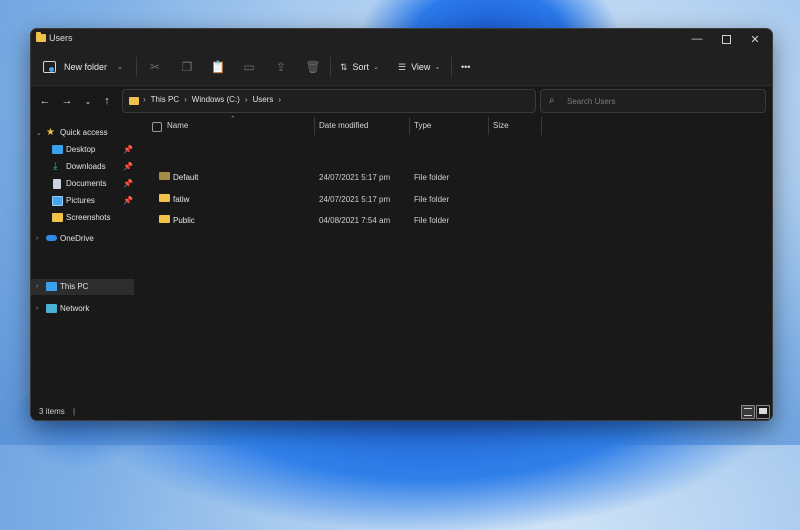 The height and width of the screenshot is (530, 800). I want to click on search-placeholder: Search Users, so click(591, 101).